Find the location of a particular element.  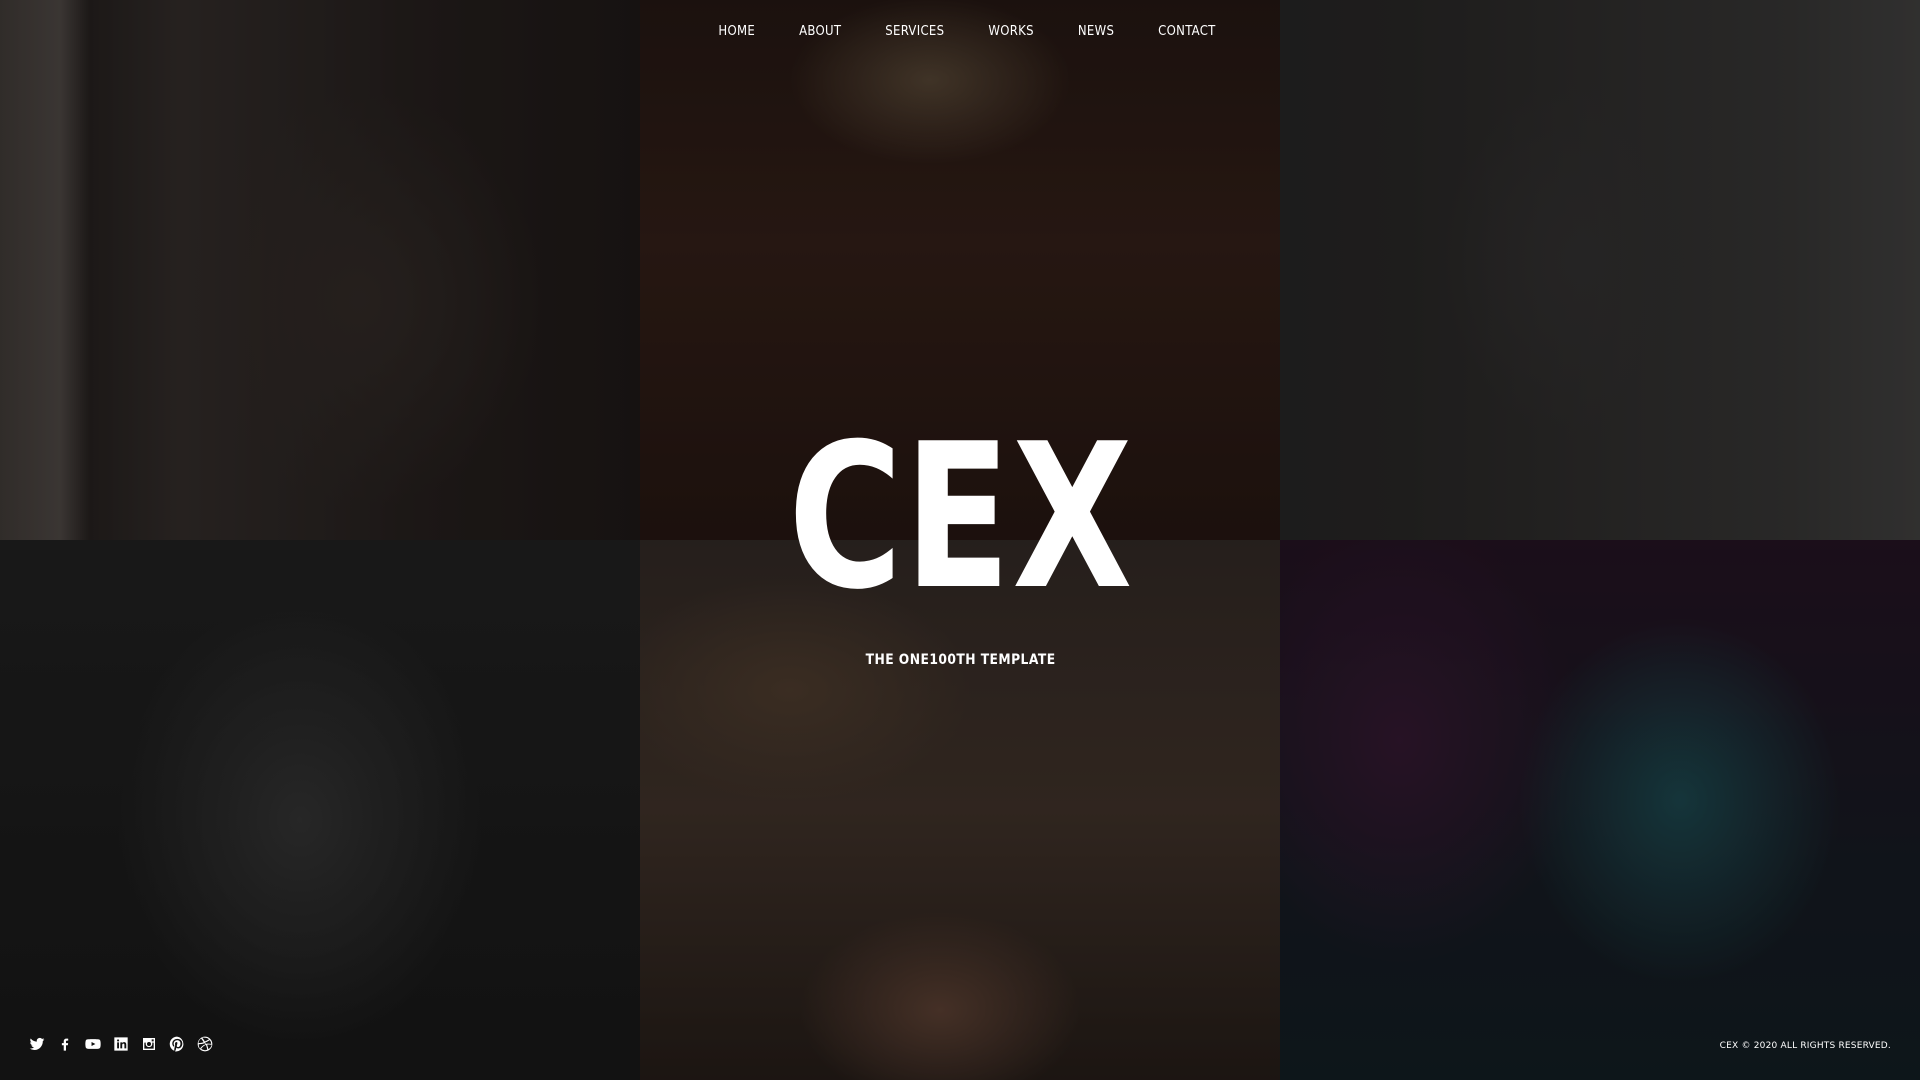

nav-item-contact: CONTACT is located at coordinates (1186, 31).